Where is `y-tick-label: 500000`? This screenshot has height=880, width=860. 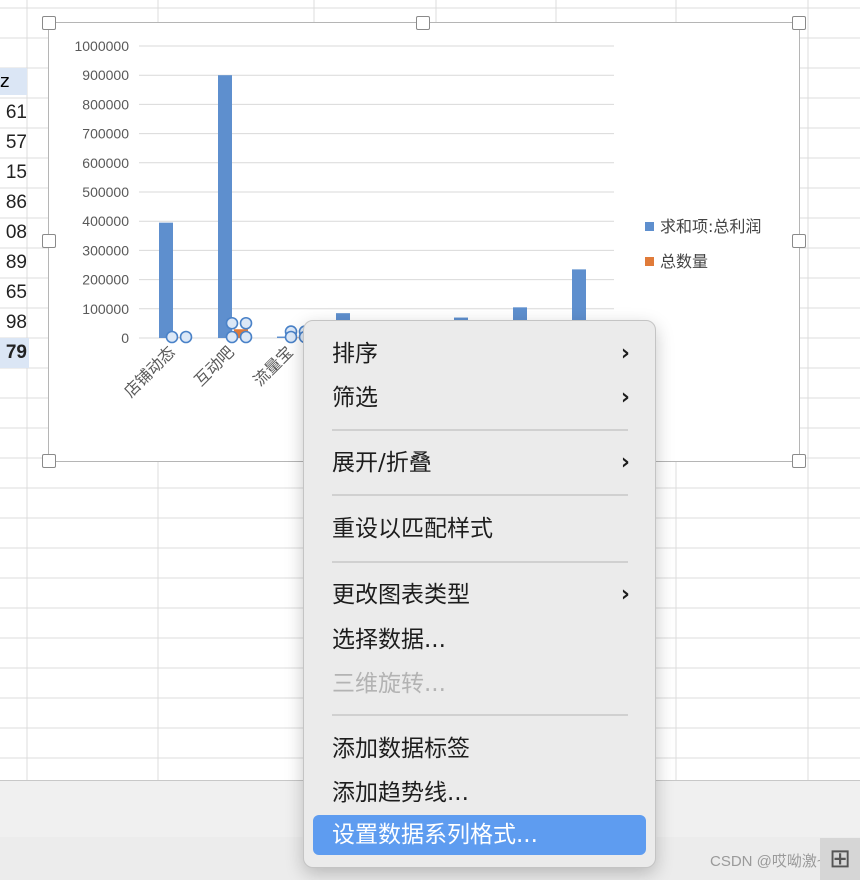 y-tick-label: 500000 is located at coordinates (105, 192).